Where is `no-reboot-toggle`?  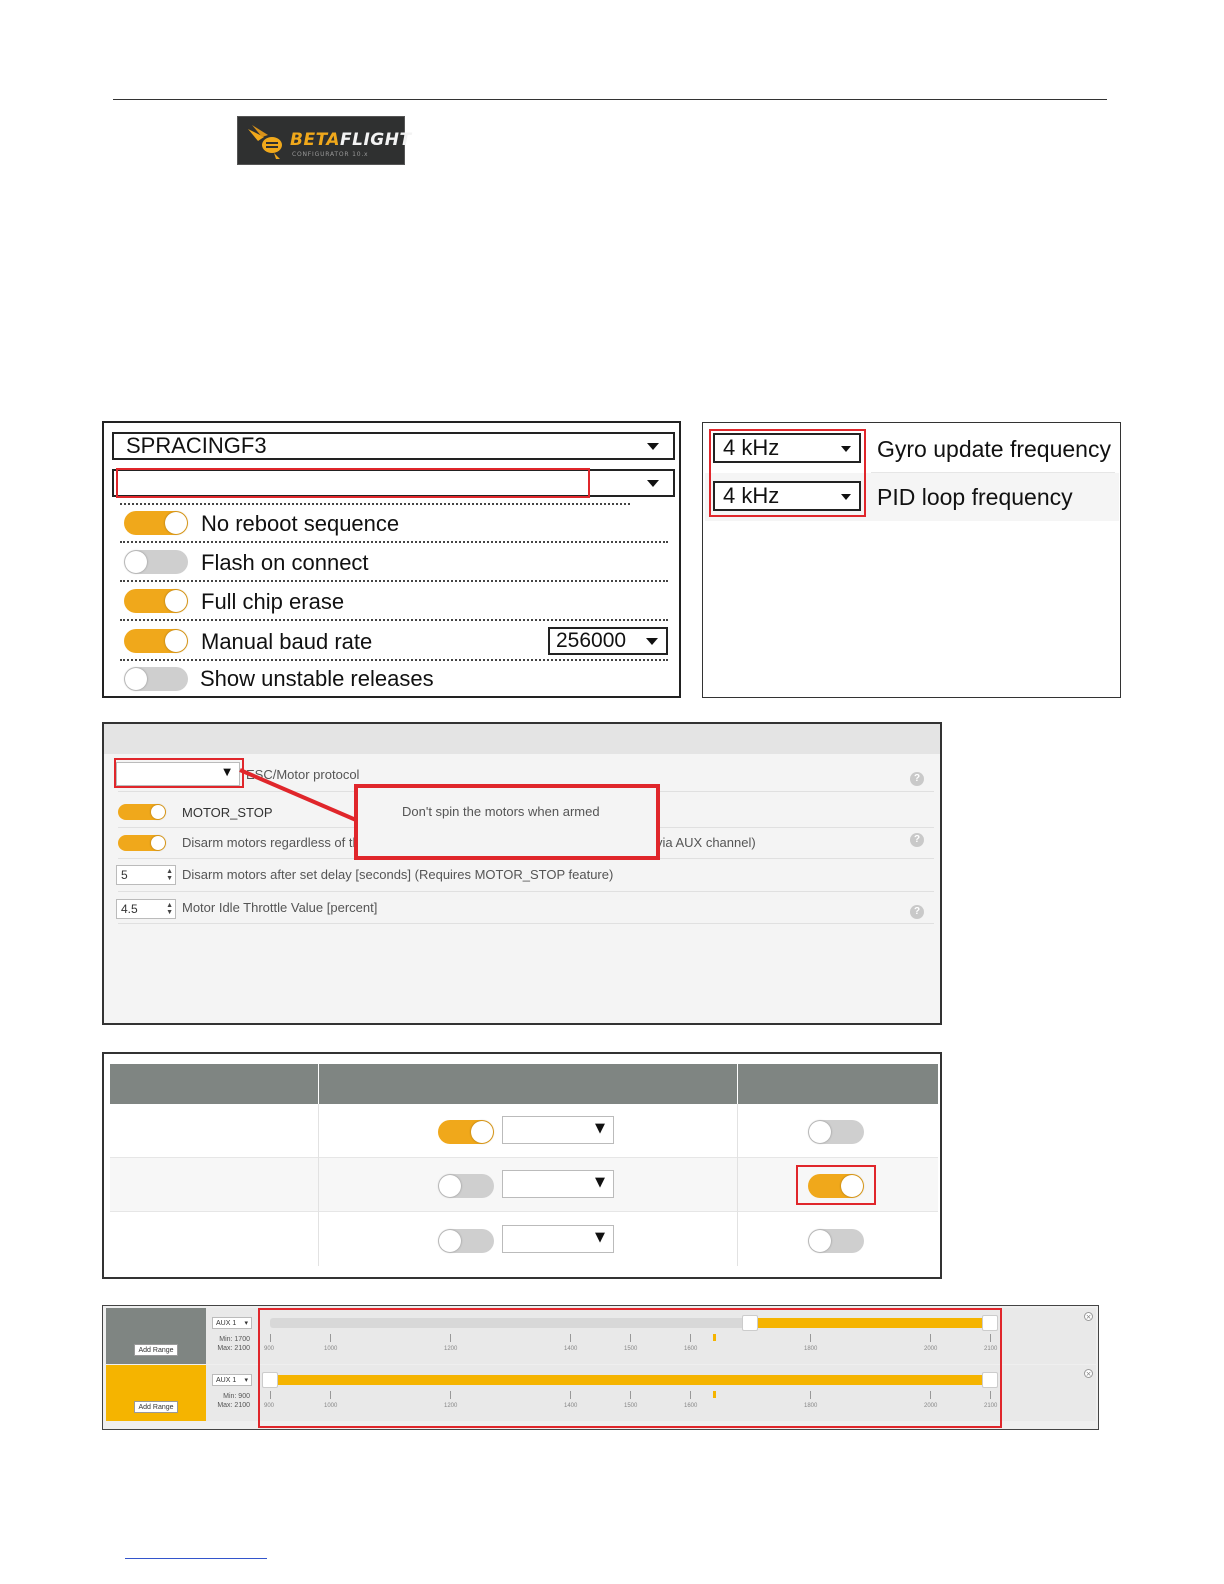 no-reboot-toggle is located at coordinates (156, 523).